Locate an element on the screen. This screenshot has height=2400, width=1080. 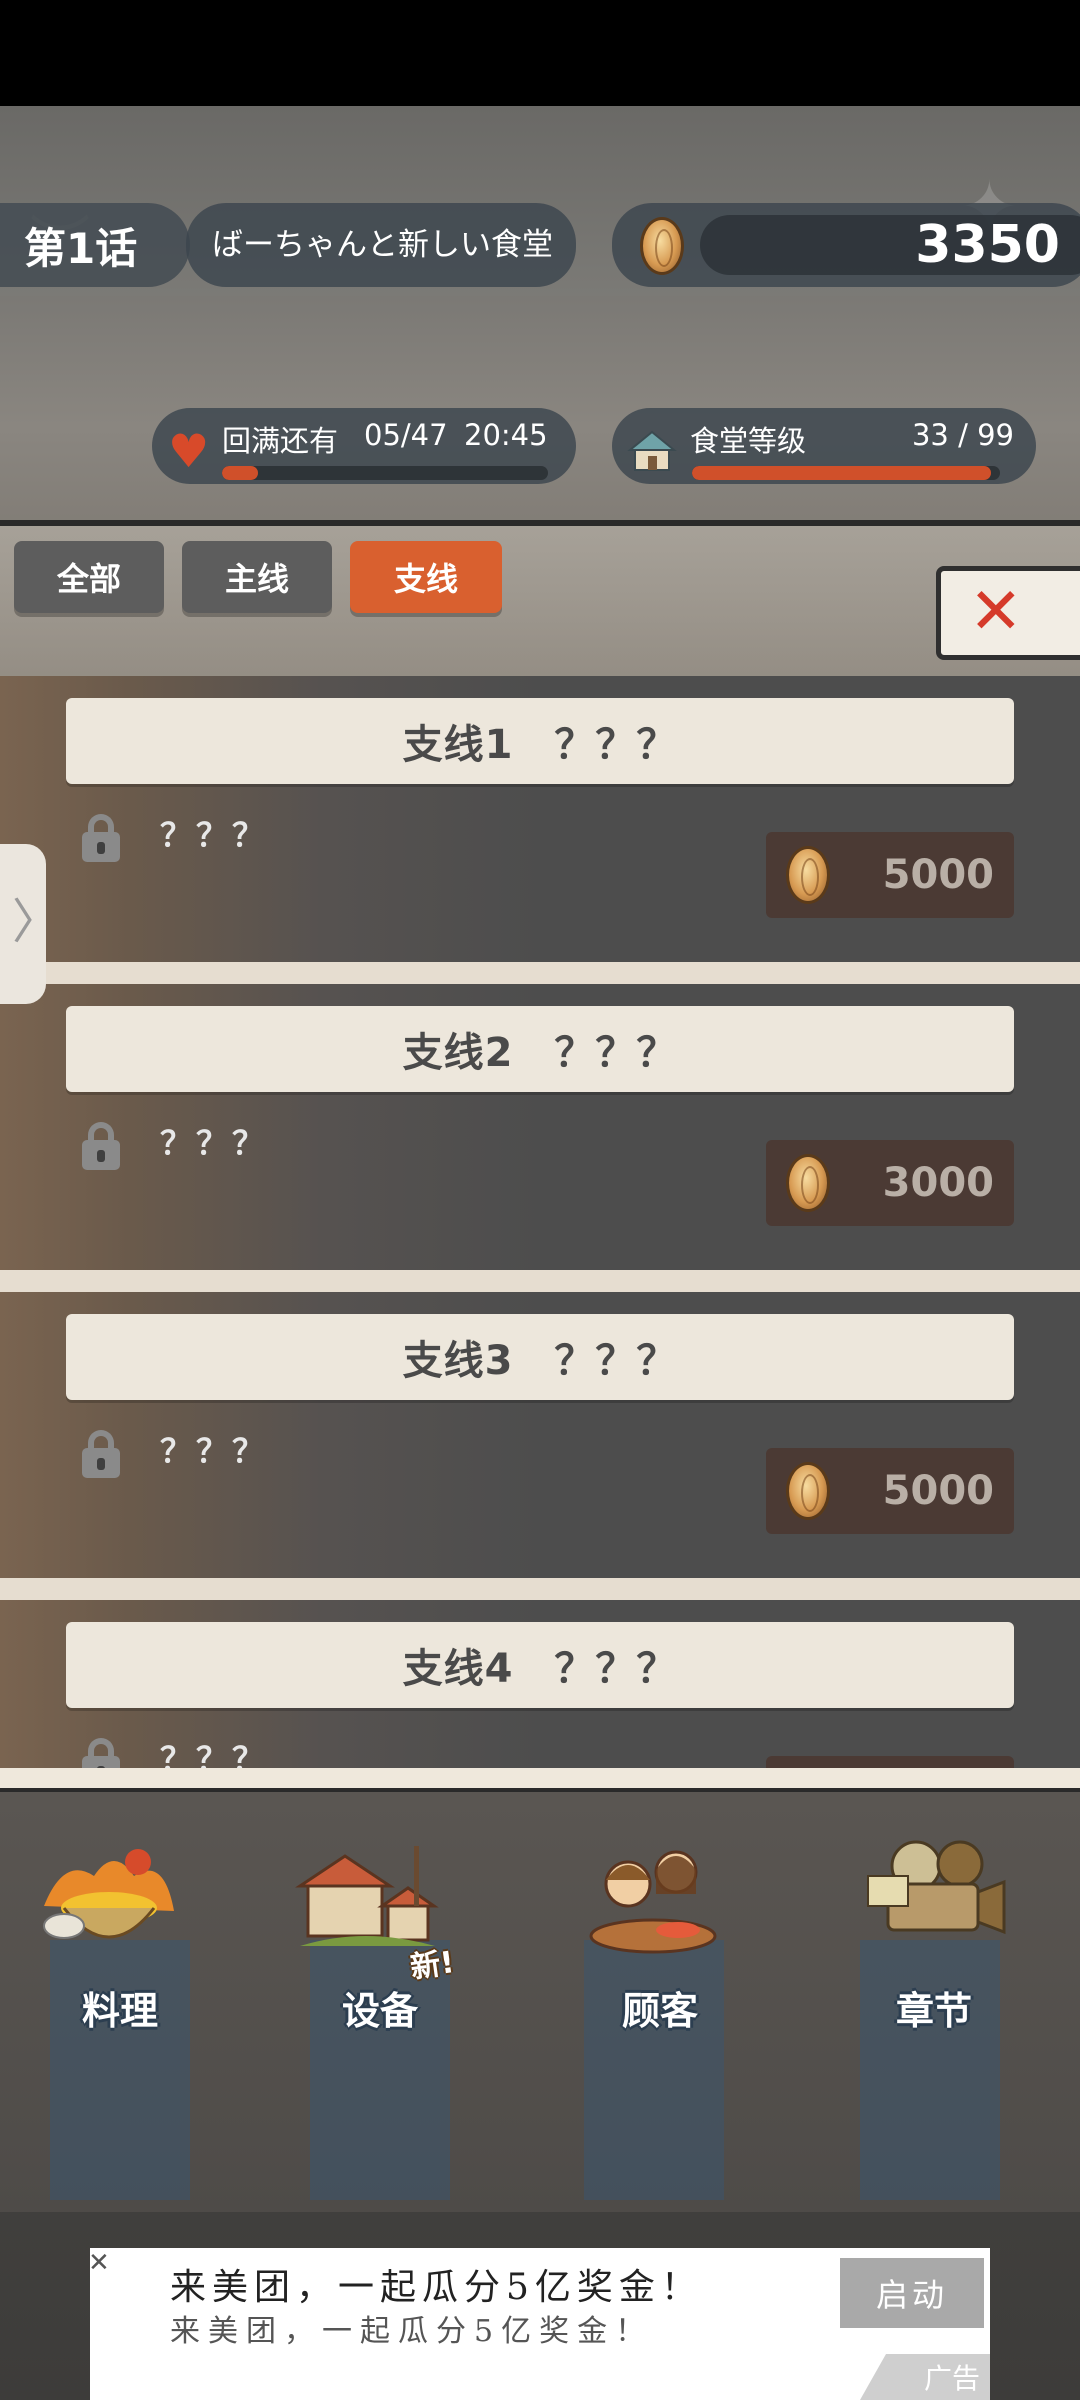
close-icon: ✕ is located at coordinates (996, 612).